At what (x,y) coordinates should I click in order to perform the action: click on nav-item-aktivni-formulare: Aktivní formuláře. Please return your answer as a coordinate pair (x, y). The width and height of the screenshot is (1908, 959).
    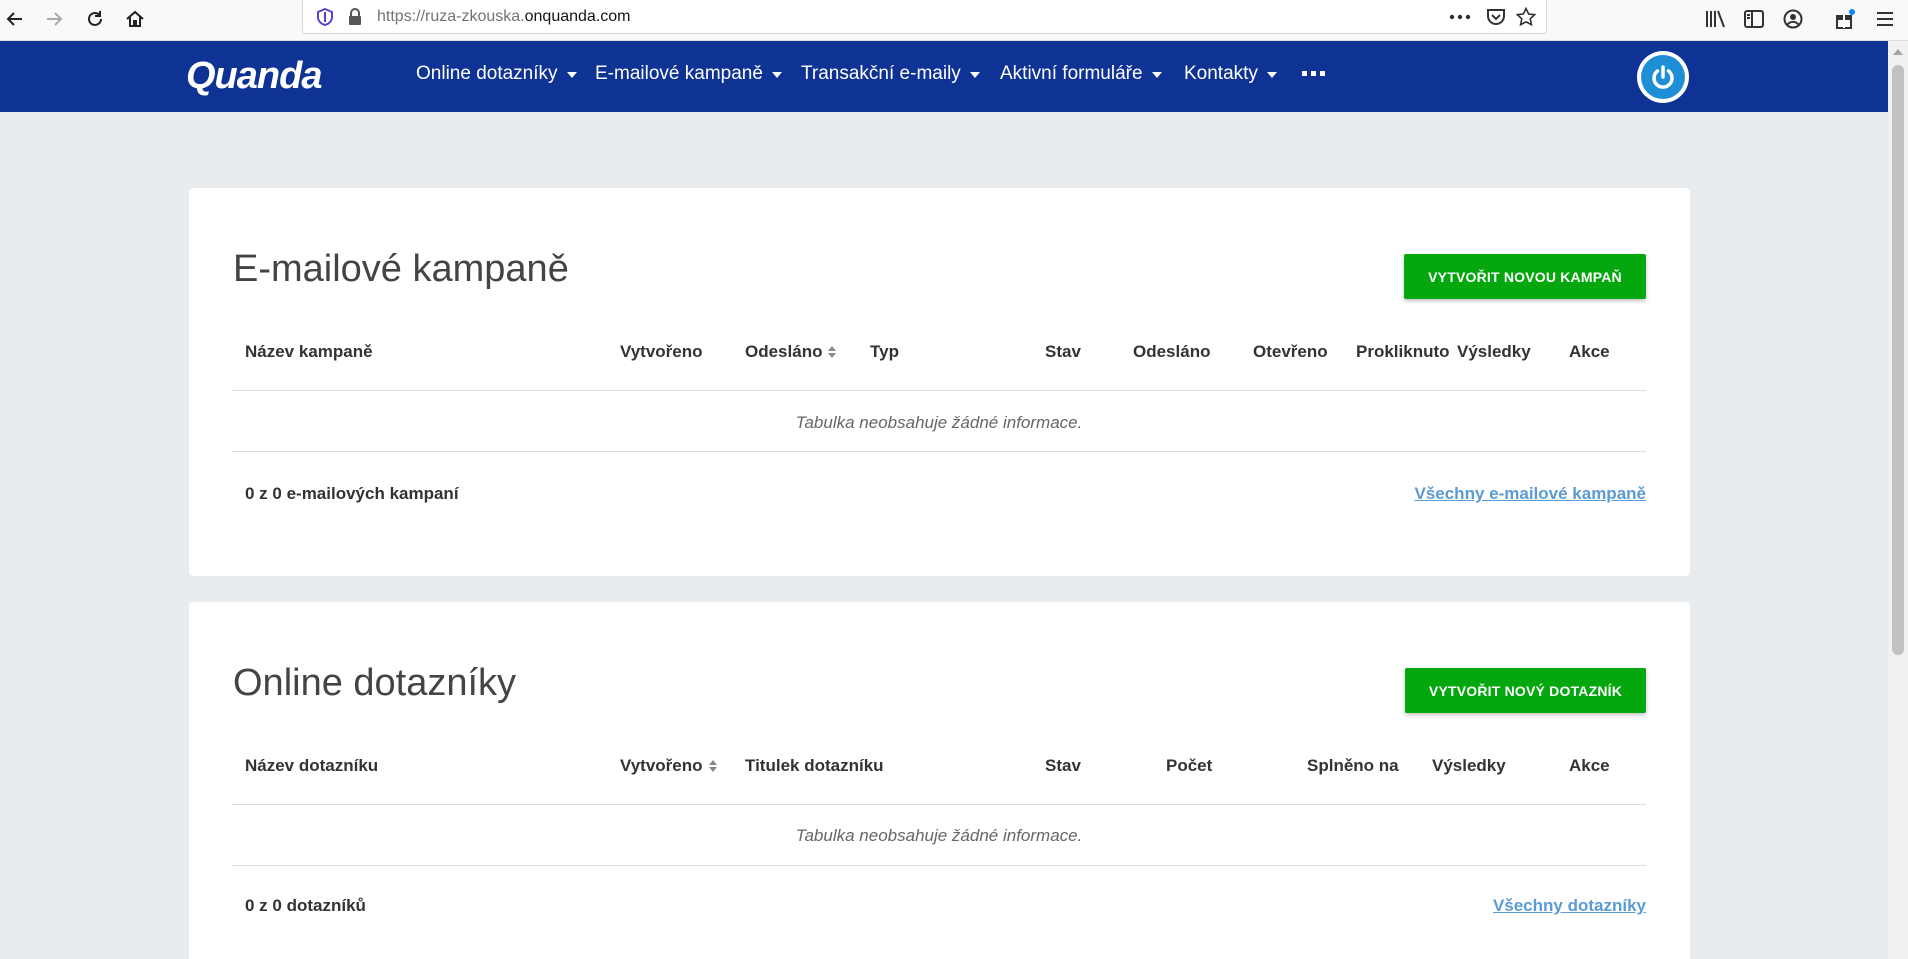
    Looking at the image, I should click on (1081, 74).